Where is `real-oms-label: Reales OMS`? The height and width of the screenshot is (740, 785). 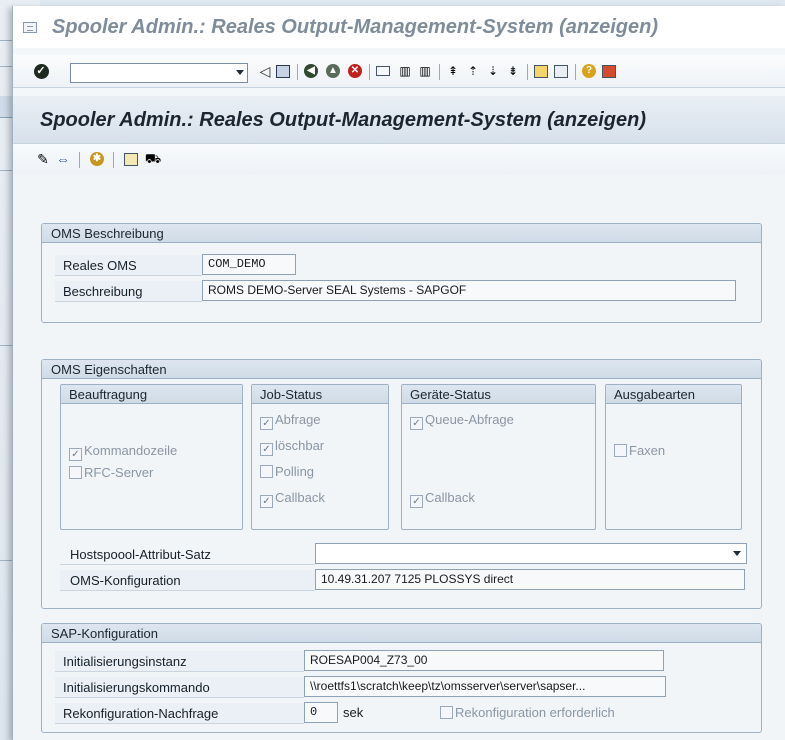
real-oms-label: Reales OMS is located at coordinates (128, 265).